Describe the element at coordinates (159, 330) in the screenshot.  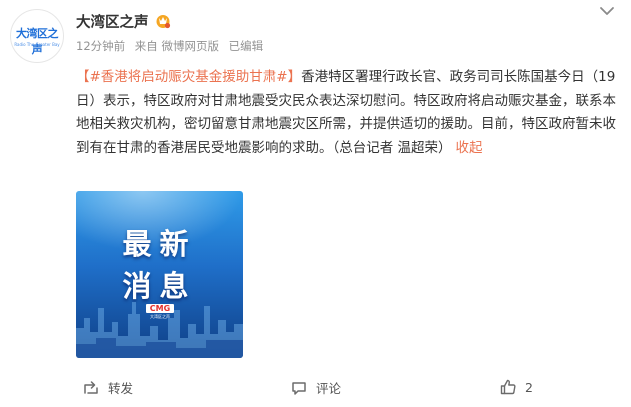
I see `city-skyline-graphic` at that location.